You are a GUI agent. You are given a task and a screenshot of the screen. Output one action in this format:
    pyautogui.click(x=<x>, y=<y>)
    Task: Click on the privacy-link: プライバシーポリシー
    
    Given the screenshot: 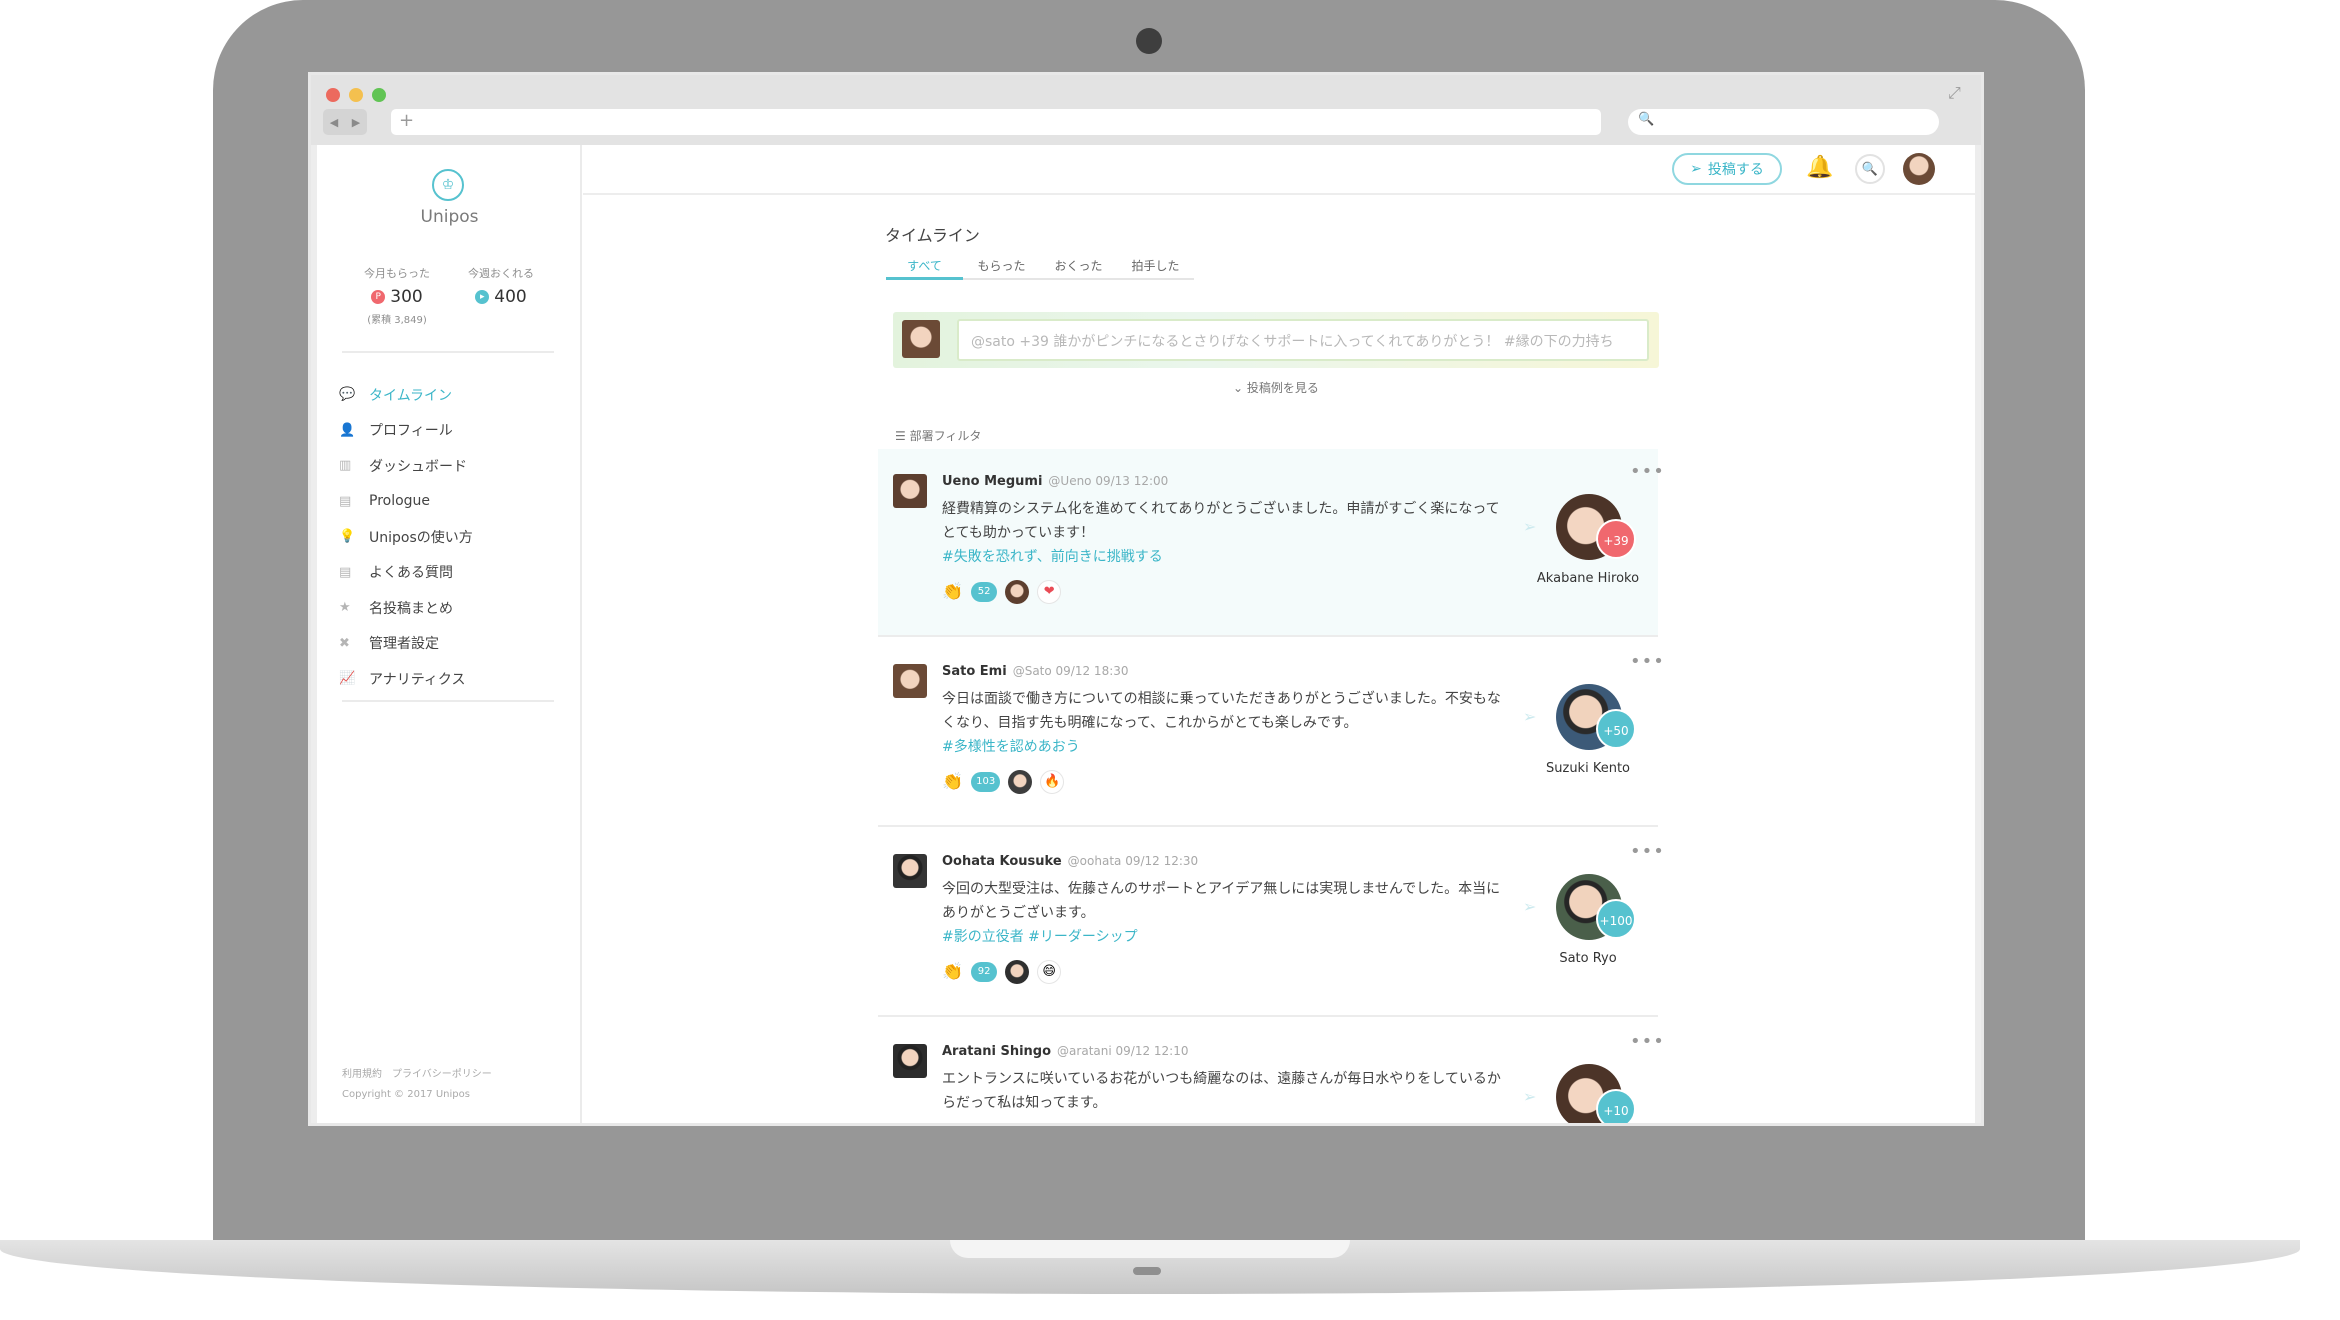 What is the action you would take?
    pyautogui.click(x=442, y=1074)
    